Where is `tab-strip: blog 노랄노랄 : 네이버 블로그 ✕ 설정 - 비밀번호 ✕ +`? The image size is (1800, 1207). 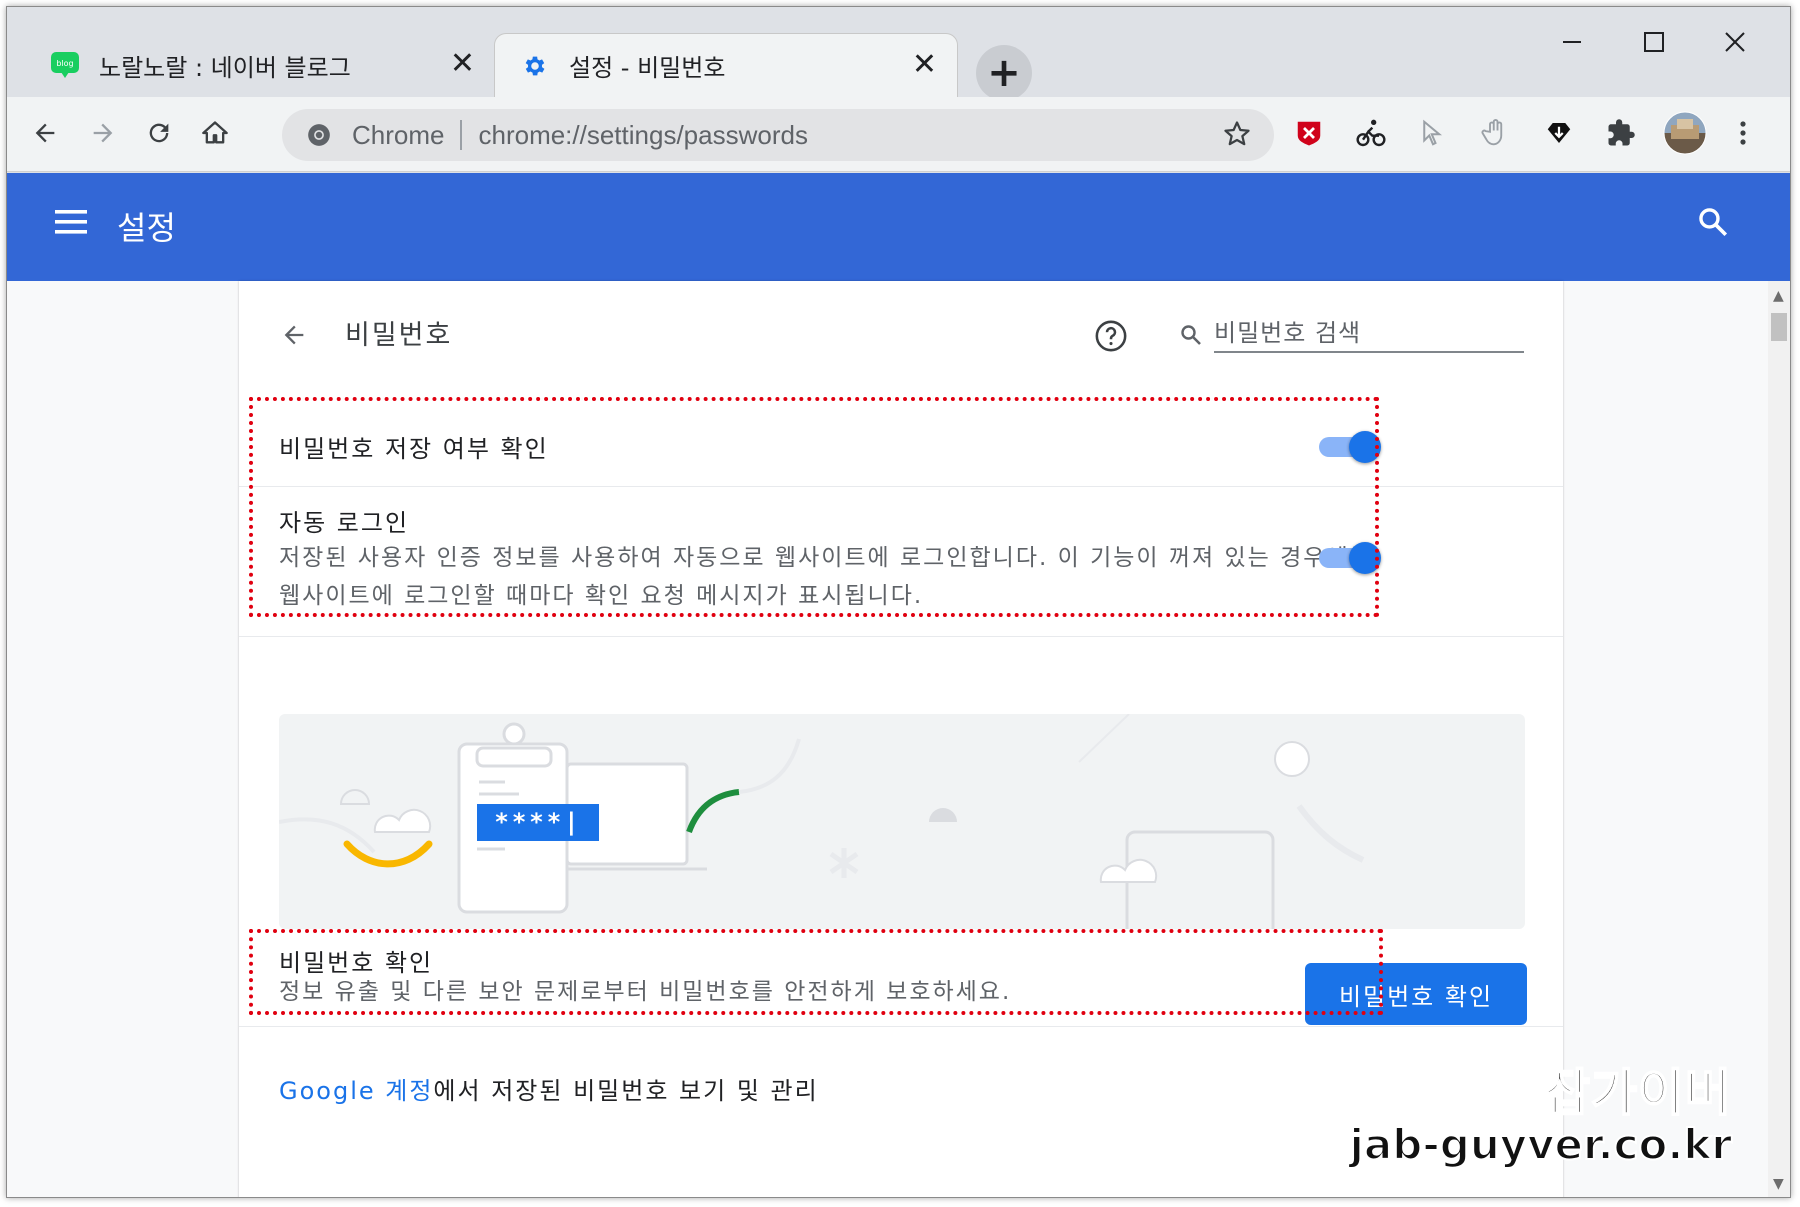
tab-strip: blog 노랄노랄 : 네이버 블로그 ✕ 설정 - 비밀번호 ✕ + is located at coordinates (898, 54).